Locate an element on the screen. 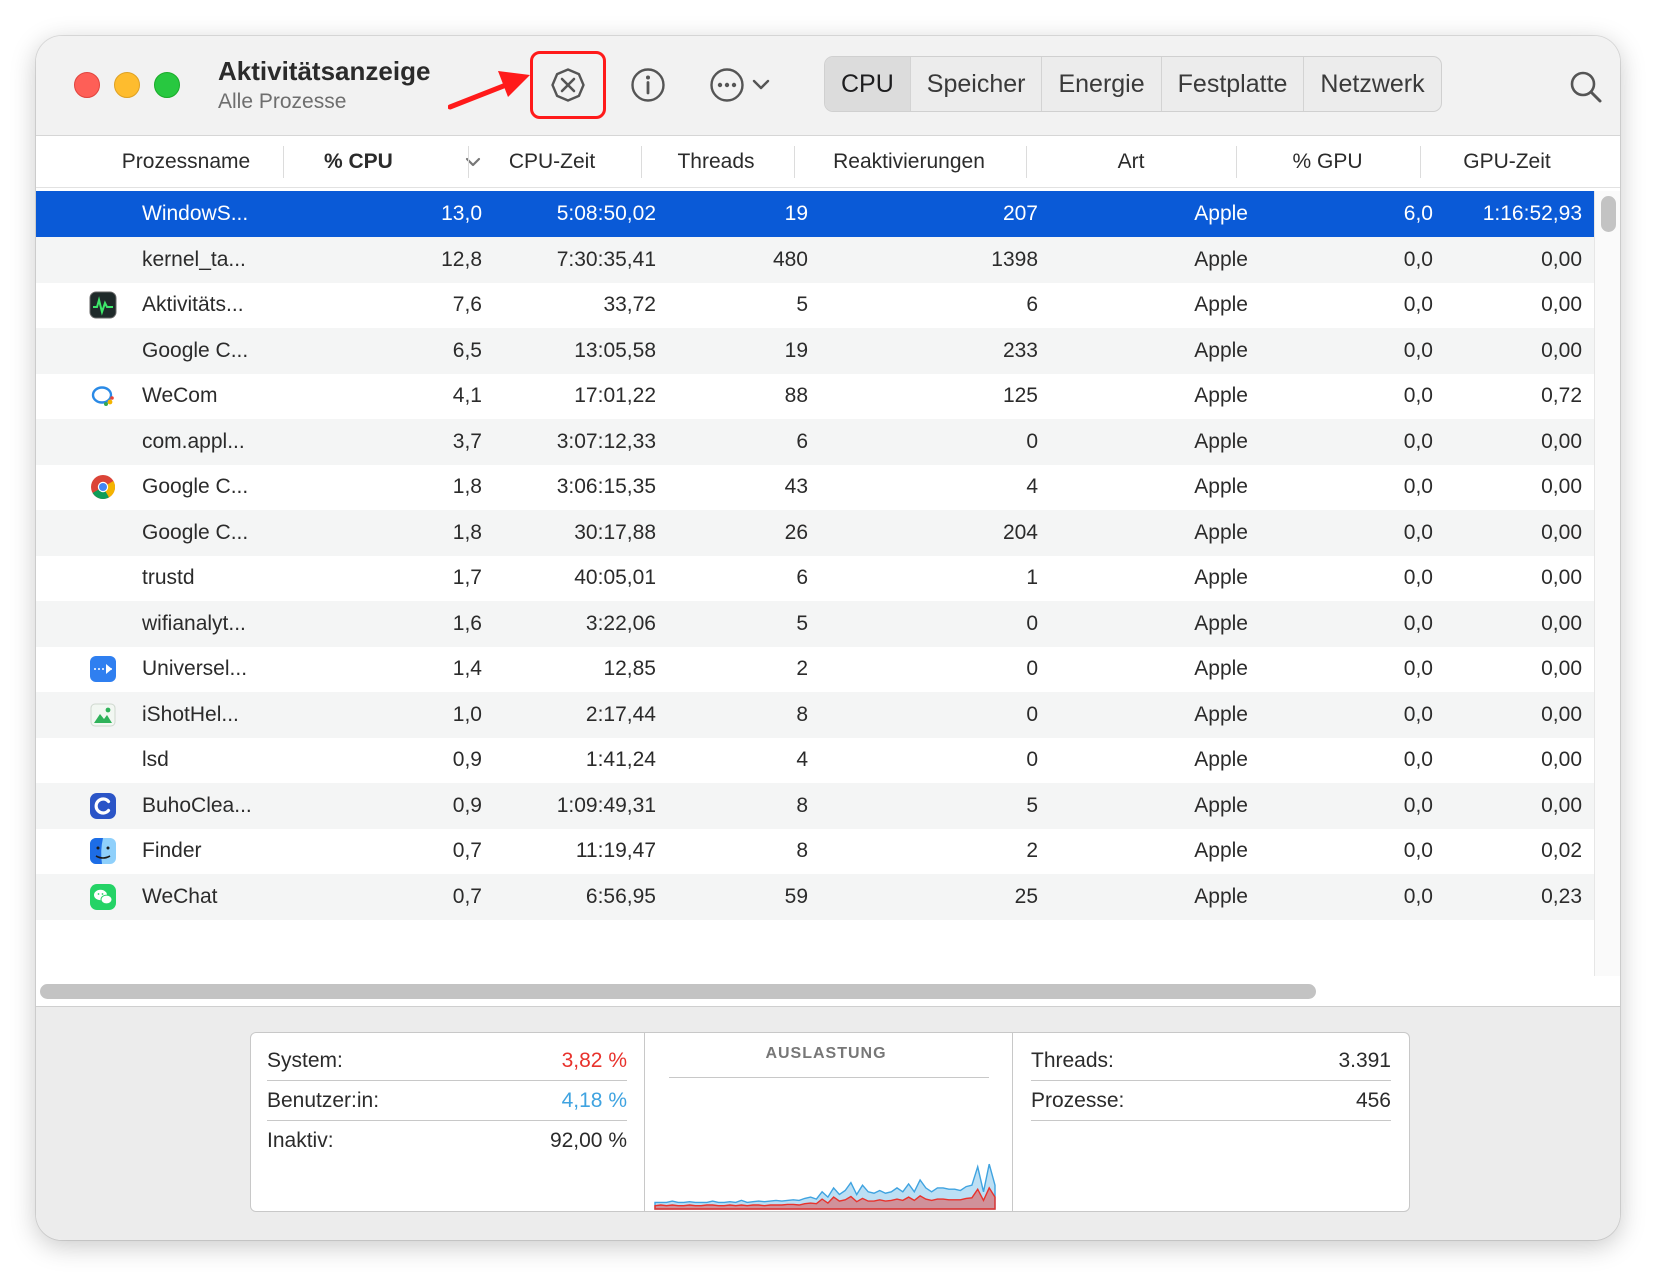 The width and height of the screenshot is (1656, 1276). tab-disk: Festplatte is located at coordinates (1233, 84).